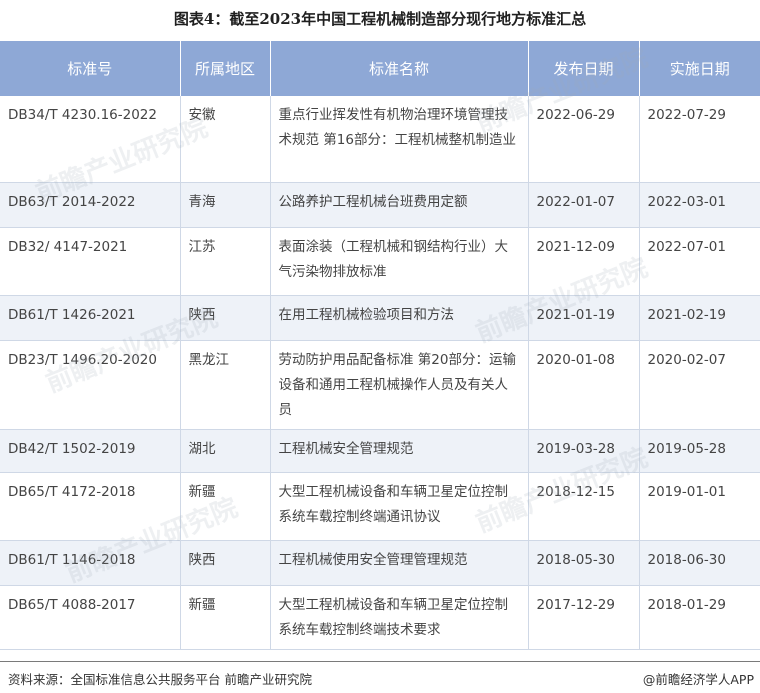 This screenshot has height=693, width=760. I want to click on cell-publish-date: 2021-12-09, so click(584, 261).